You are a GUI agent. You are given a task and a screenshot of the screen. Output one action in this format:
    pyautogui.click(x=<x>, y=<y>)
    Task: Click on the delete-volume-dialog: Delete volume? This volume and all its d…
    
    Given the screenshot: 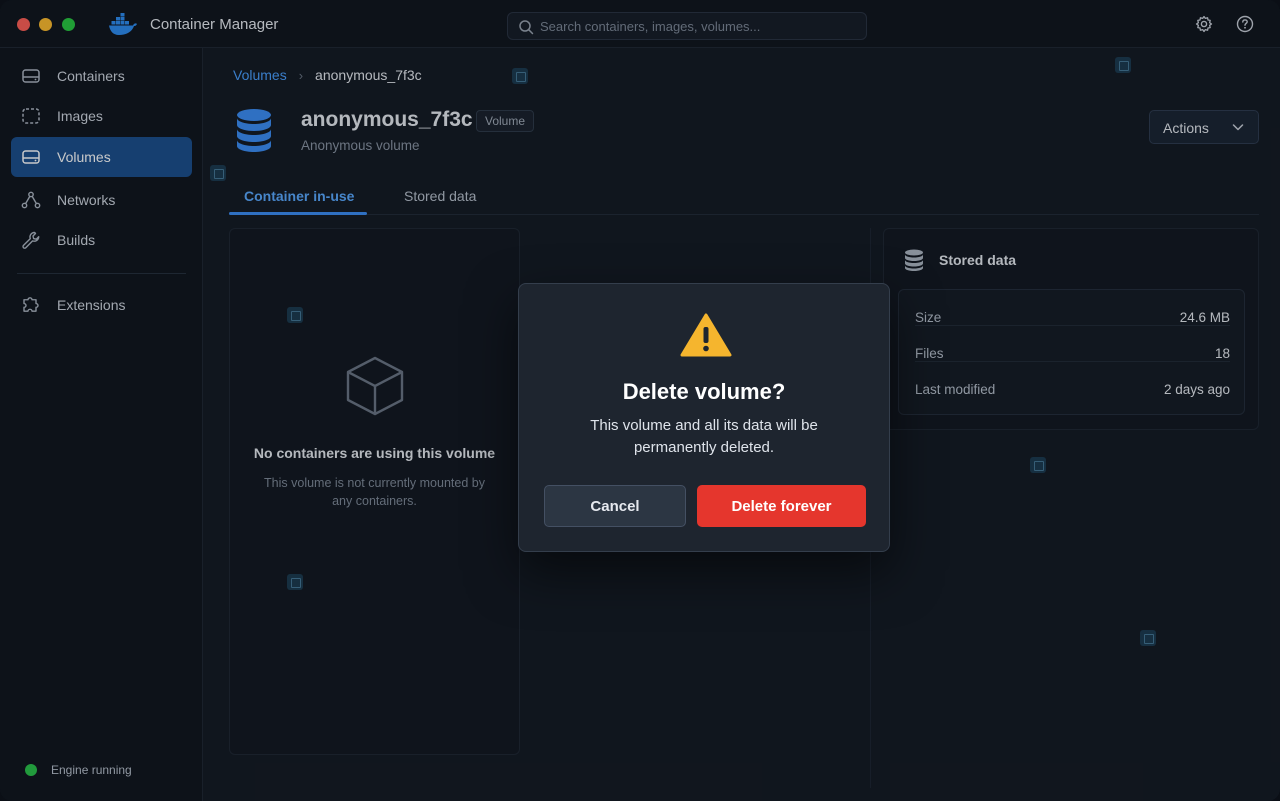 What is the action you would take?
    pyautogui.click(x=704, y=417)
    